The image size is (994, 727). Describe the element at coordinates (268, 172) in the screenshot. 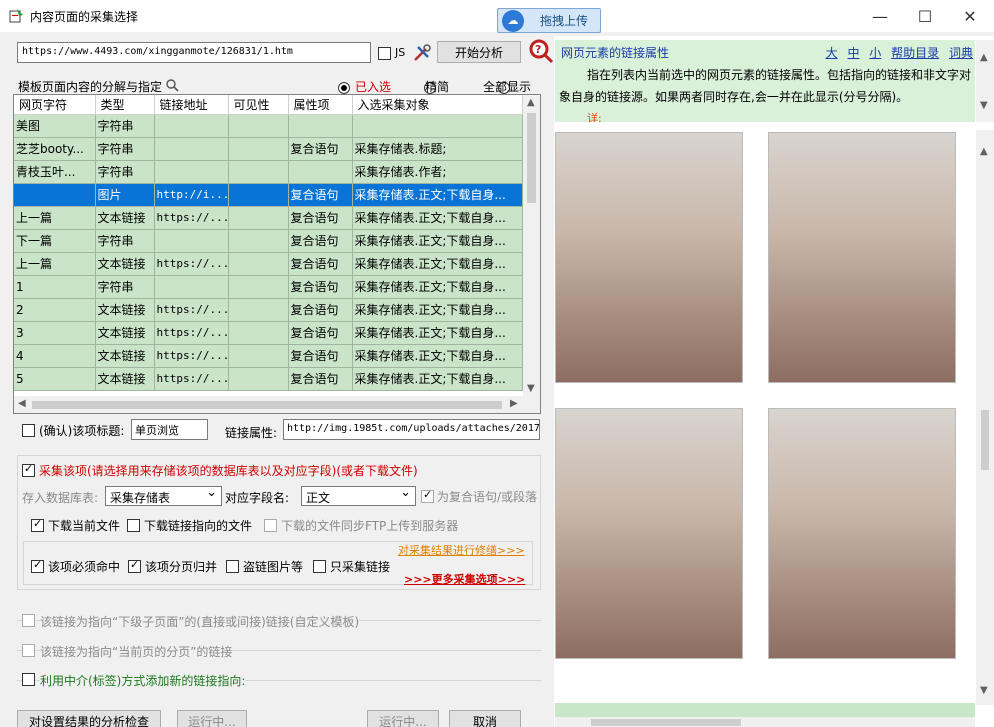

I see `table-row: 青枝玉叶... 字符串 采集存储表.作者;` at that location.